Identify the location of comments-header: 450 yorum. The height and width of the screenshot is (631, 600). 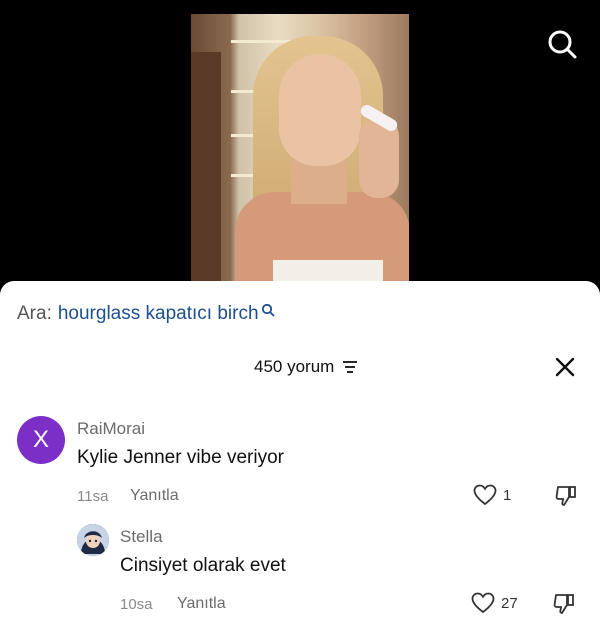
(300, 369).